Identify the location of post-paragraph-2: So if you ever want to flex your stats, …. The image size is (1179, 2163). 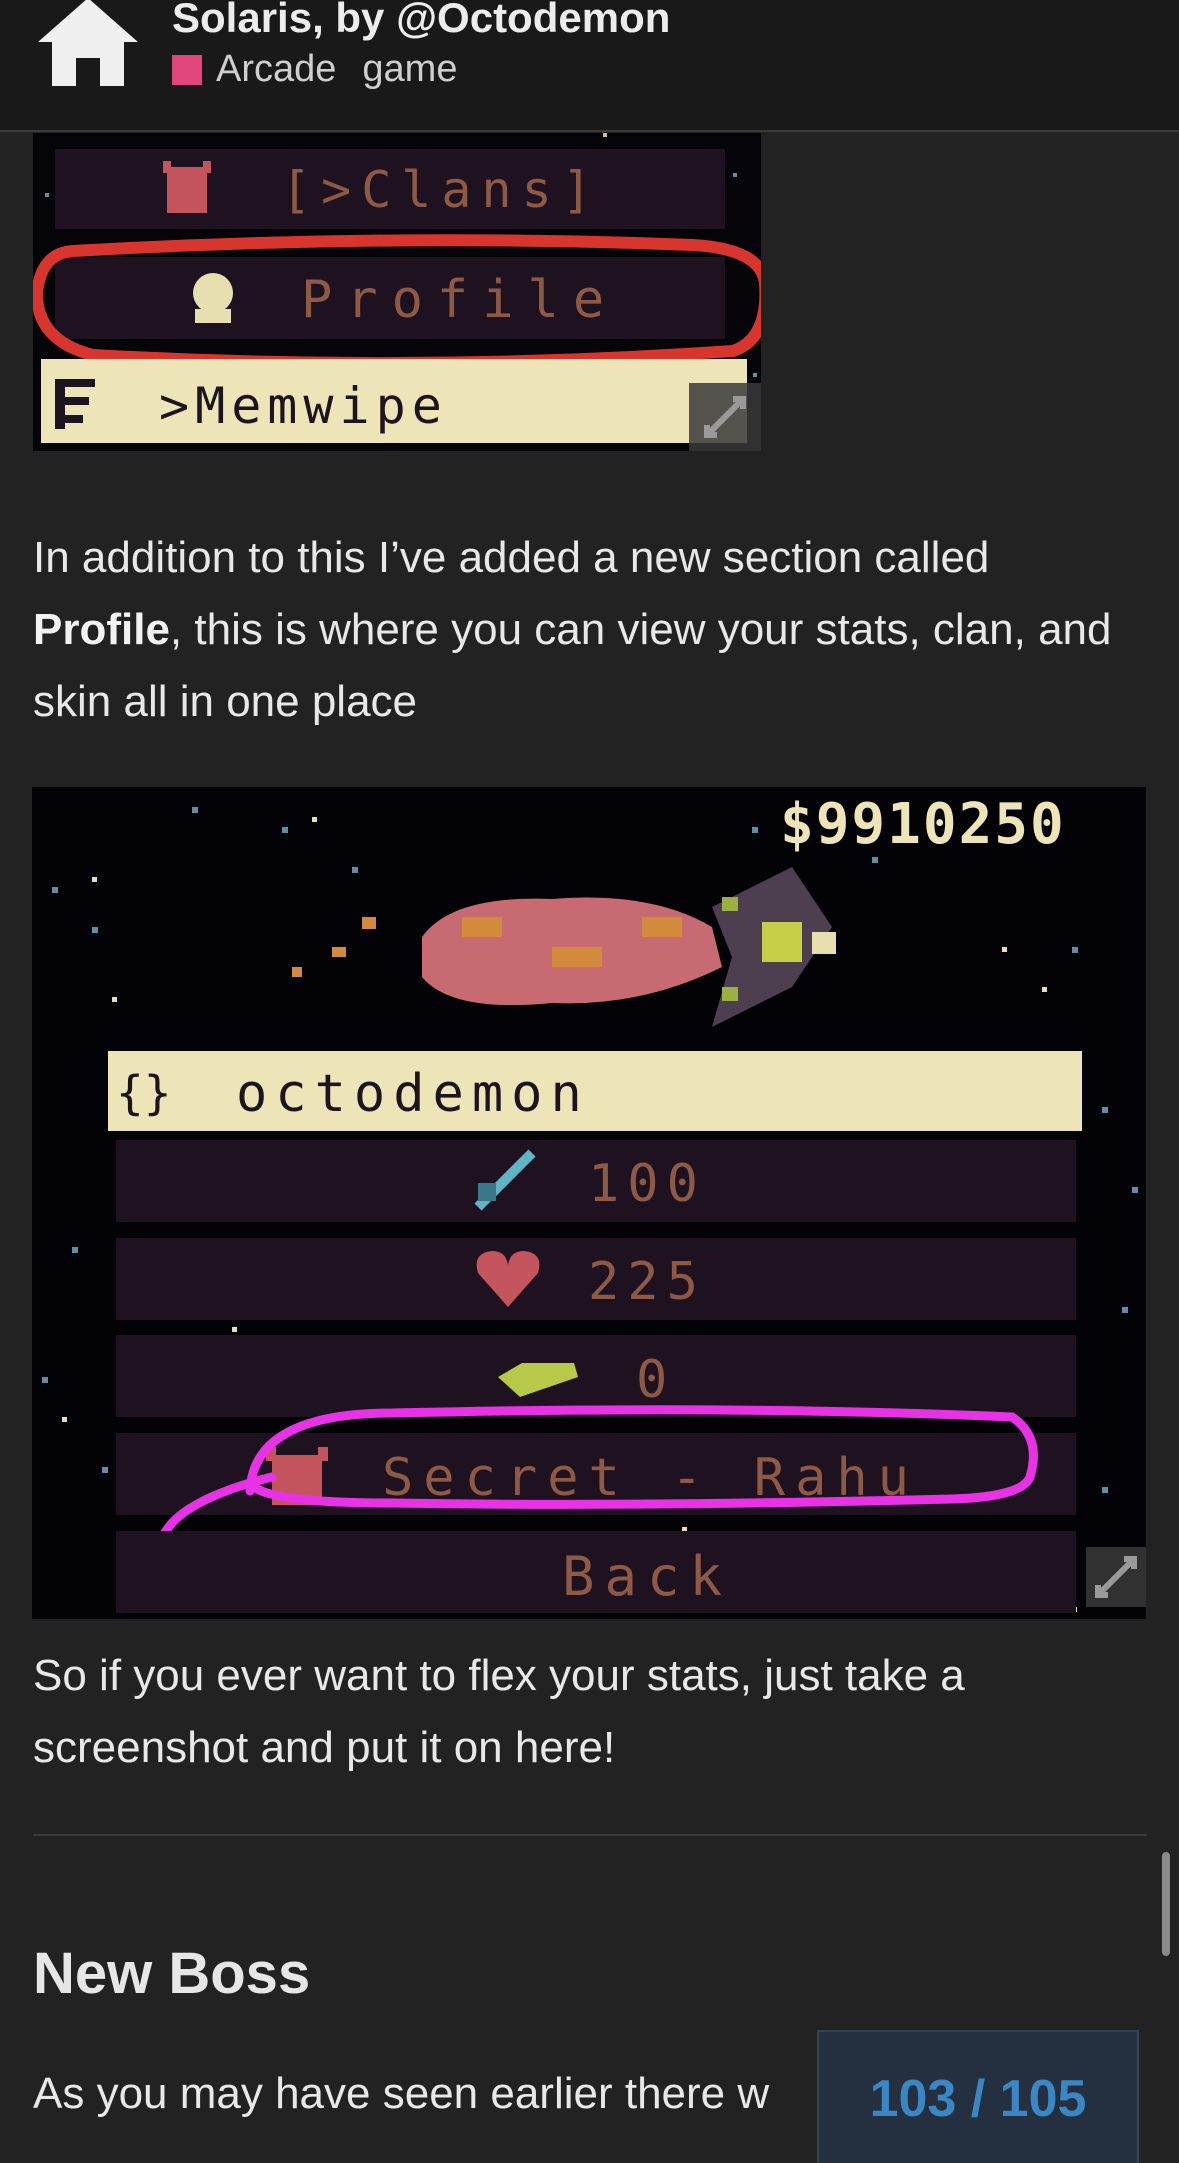
(499, 1711).